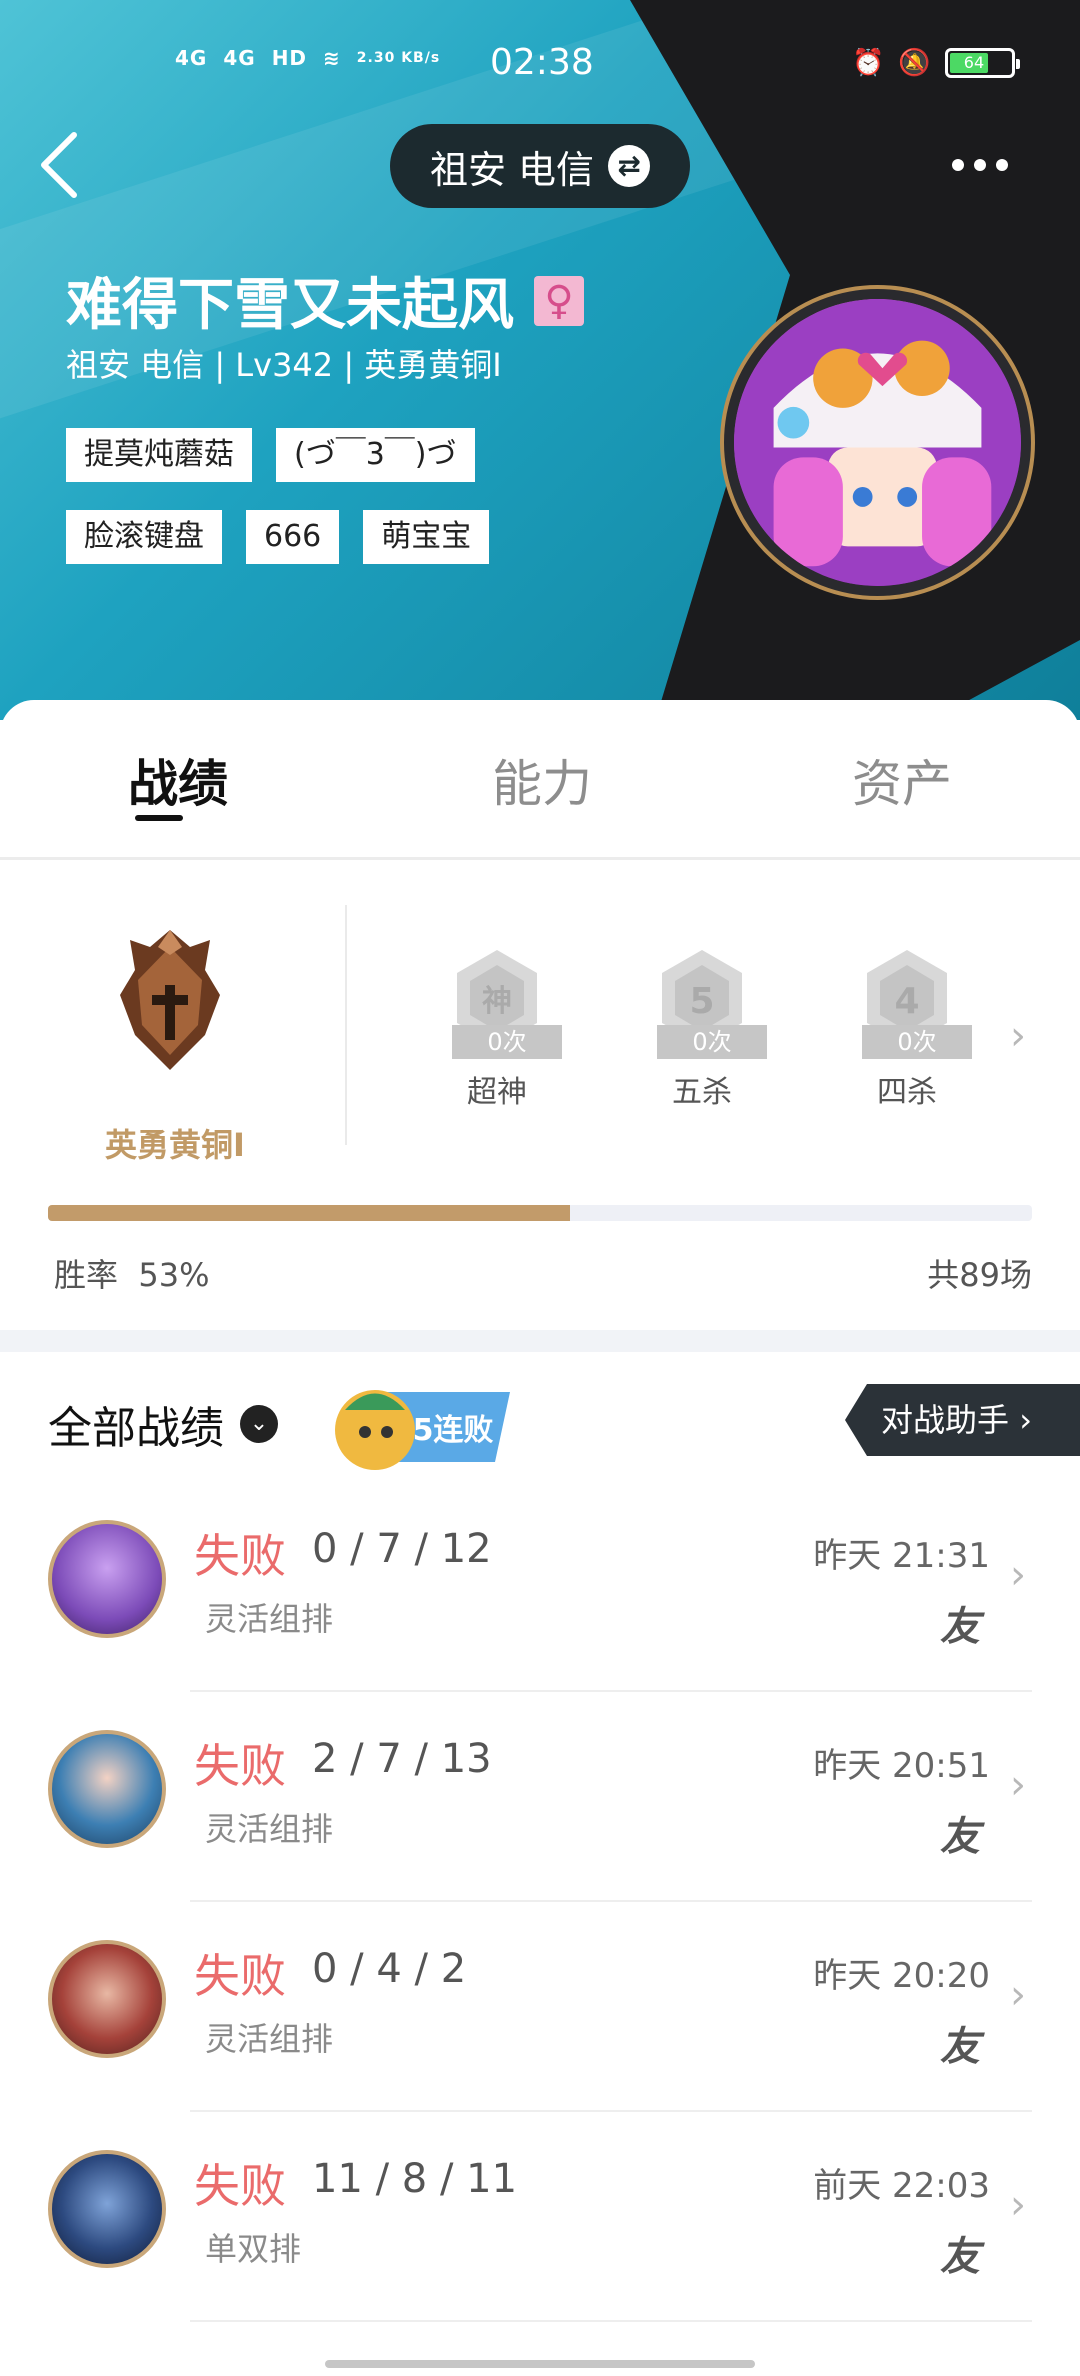 The height and width of the screenshot is (2376, 1080). I want to click on profile-tag: (づ￣3￣)づ, so click(375, 455).